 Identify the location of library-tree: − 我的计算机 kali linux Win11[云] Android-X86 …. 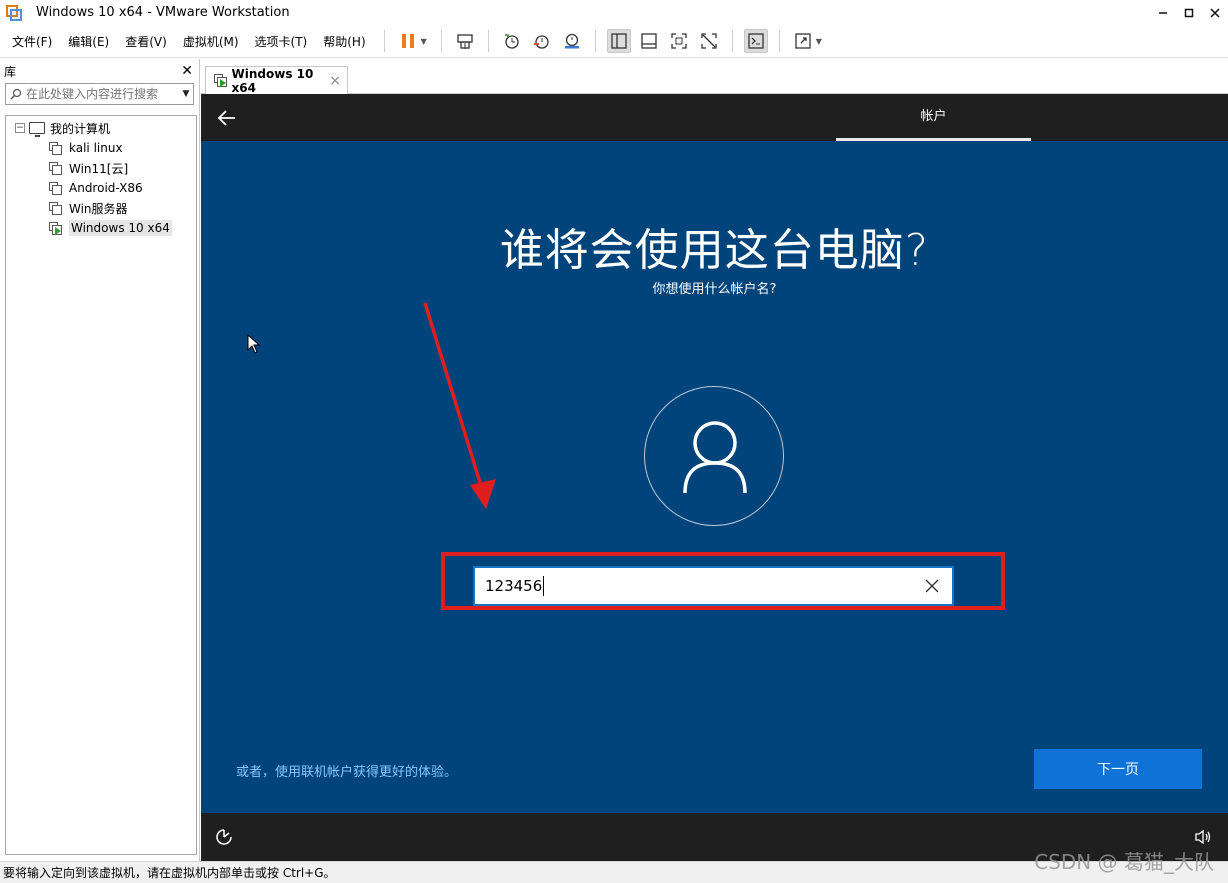
(101, 485).